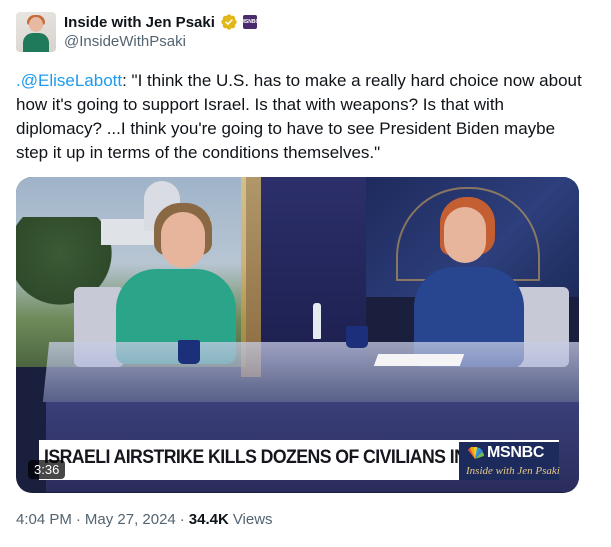 The height and width of the screenshot is (547, 611). What do you see at coordinates (139, 22) in the screenshot?
I see `display-name: Inside with Jen Psaki` at bounding box center [139, 22].